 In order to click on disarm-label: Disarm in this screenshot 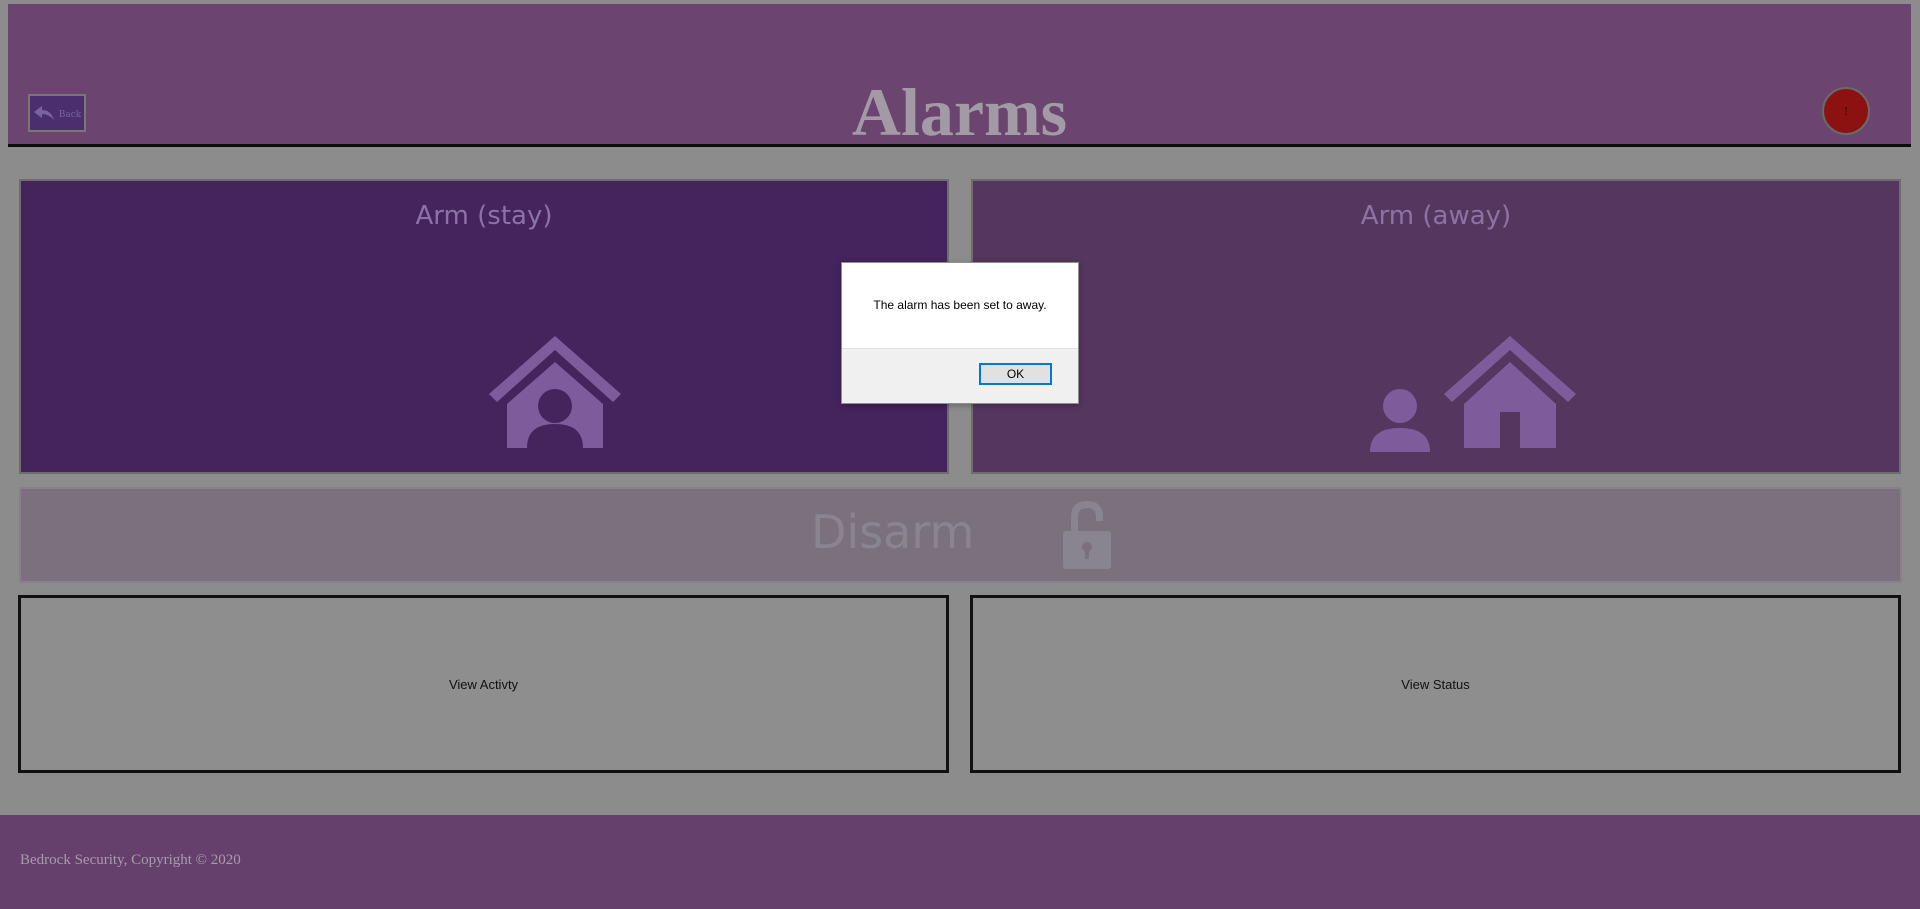, I will do `click(893, 532)`.